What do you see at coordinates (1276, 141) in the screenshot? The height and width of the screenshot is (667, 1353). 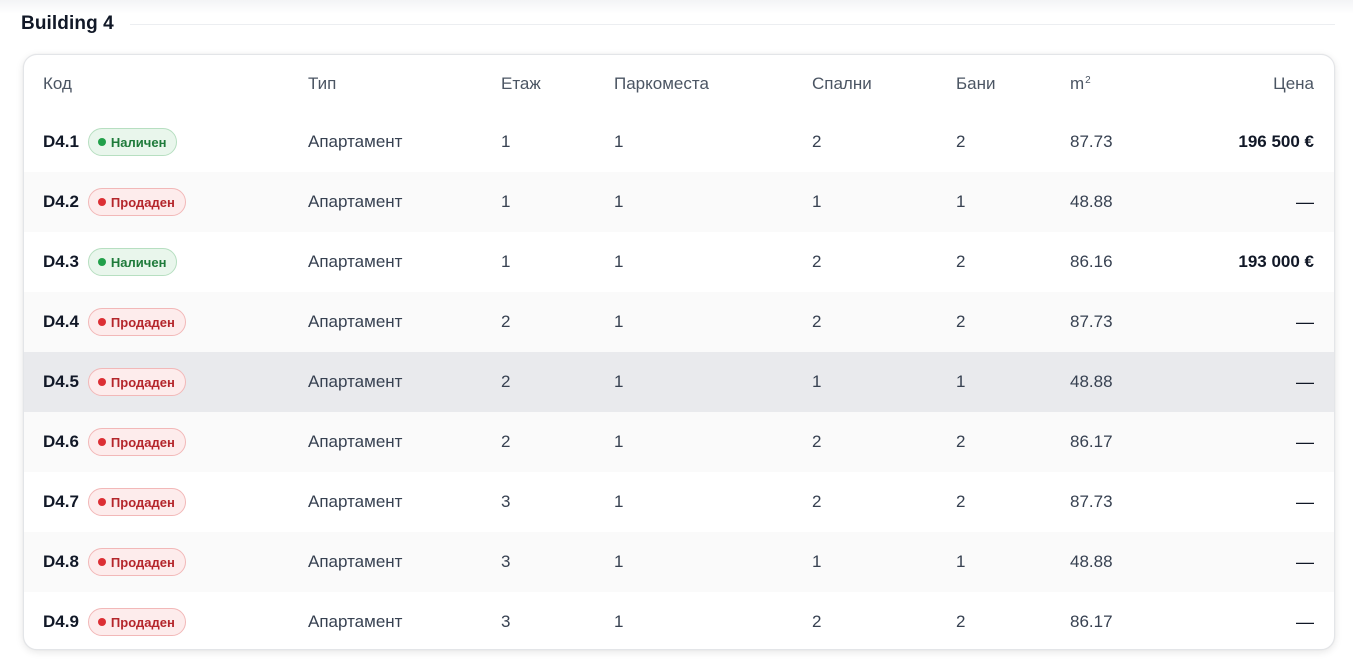 I see `unit-price-value: 196 500 €` at bounding box center [1276, 141].